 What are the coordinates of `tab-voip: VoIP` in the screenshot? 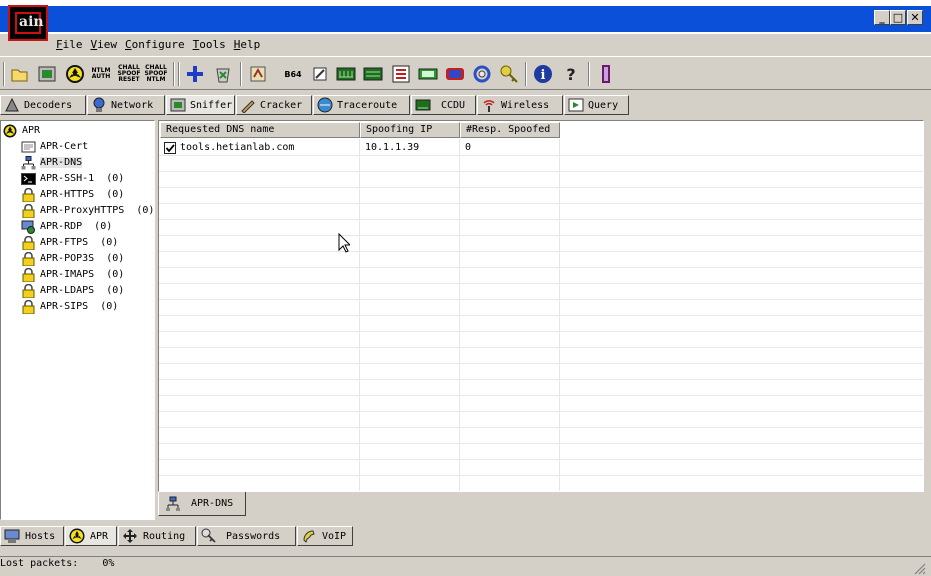 It's located at (325, 536).